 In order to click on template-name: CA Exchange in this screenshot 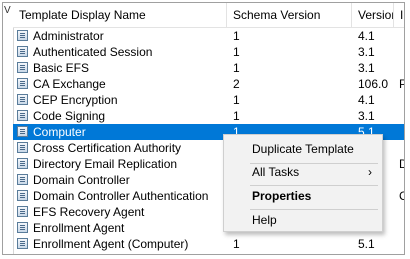, I will do `click(69, 84)`.